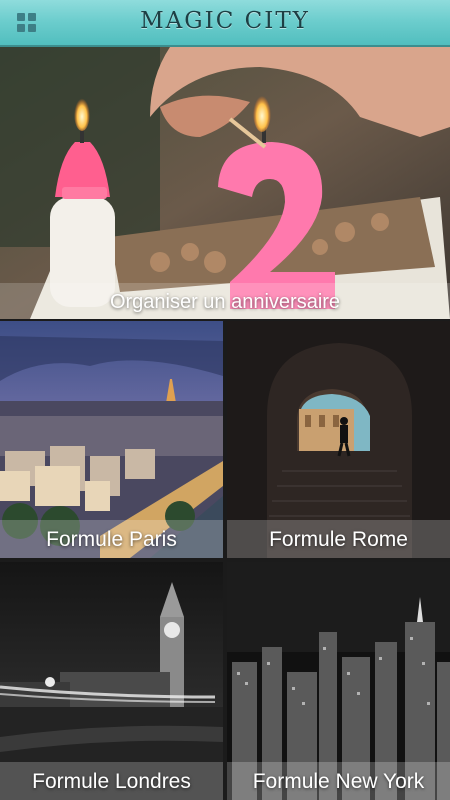  What do you see at coordinates (111, 781) in the screenshot?
I see `tile-london-label: Formule Londres` at bounding box center [111, 781].